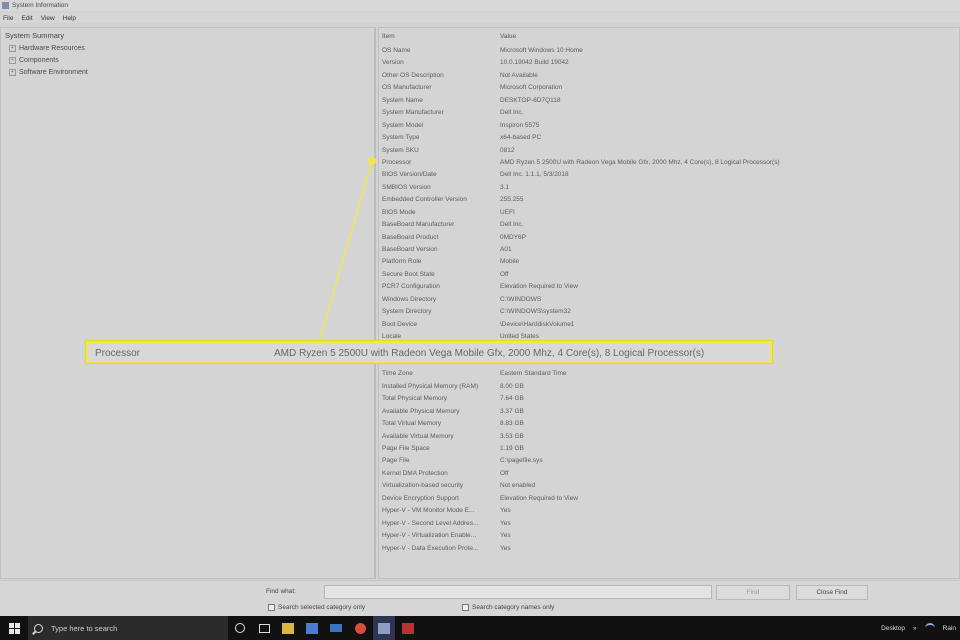 The image size is (960, 640). I want to click on table-row: Available Virtual Memory 3.53 GB, so click(669, 437).